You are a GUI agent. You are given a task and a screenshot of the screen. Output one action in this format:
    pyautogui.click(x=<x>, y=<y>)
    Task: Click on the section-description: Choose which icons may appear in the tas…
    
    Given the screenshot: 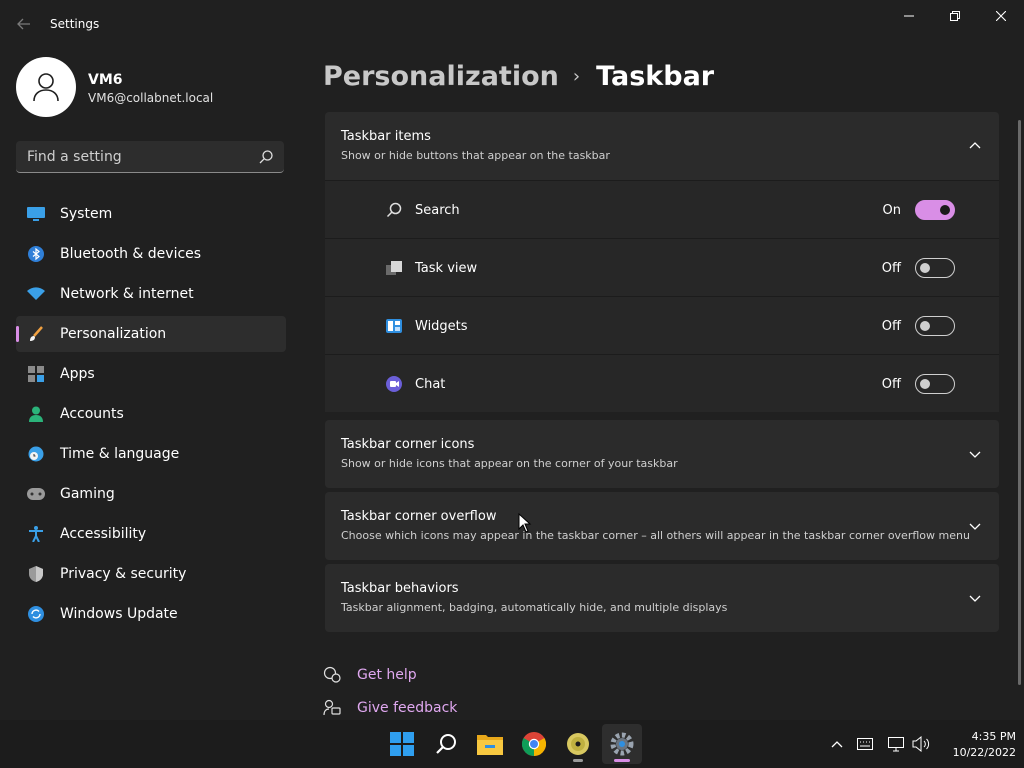 What is the action you would take?
    pyautogui.click(x=655, y=535)
    